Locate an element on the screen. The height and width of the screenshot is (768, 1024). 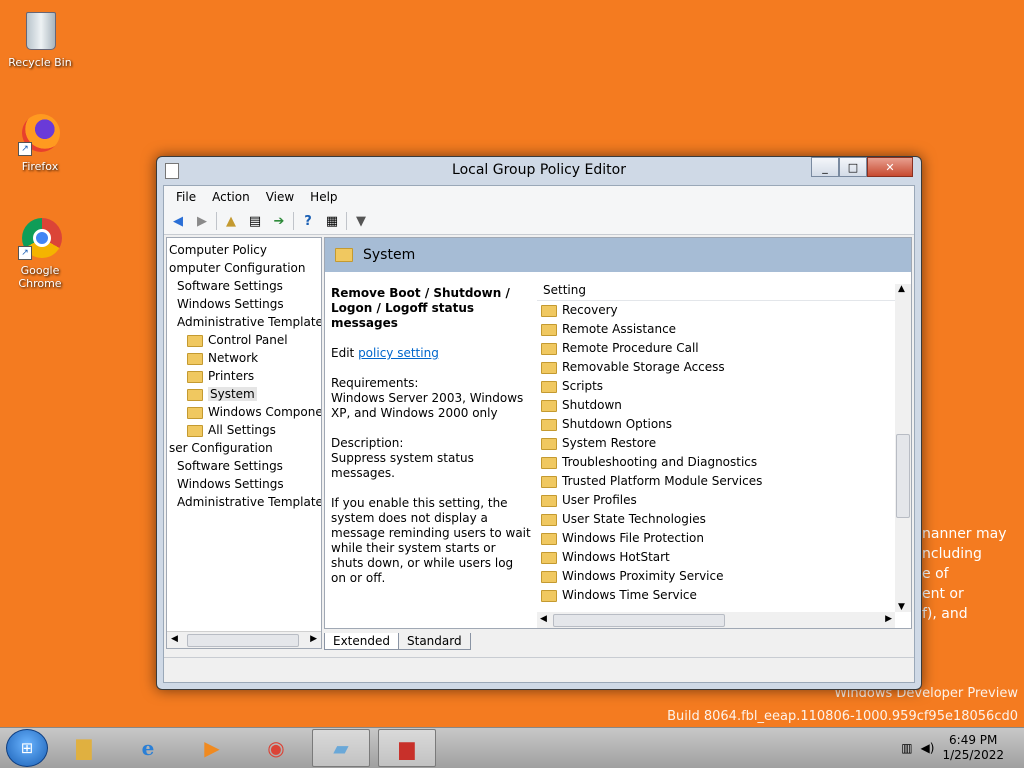
menu-action: Action is located at coordinates (231, 197).